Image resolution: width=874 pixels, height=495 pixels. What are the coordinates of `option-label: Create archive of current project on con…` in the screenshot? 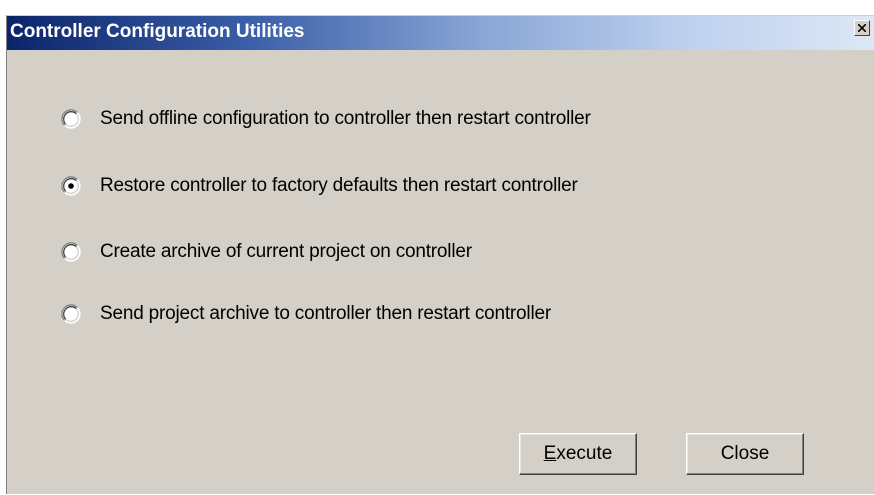 It's located at (286, 251).